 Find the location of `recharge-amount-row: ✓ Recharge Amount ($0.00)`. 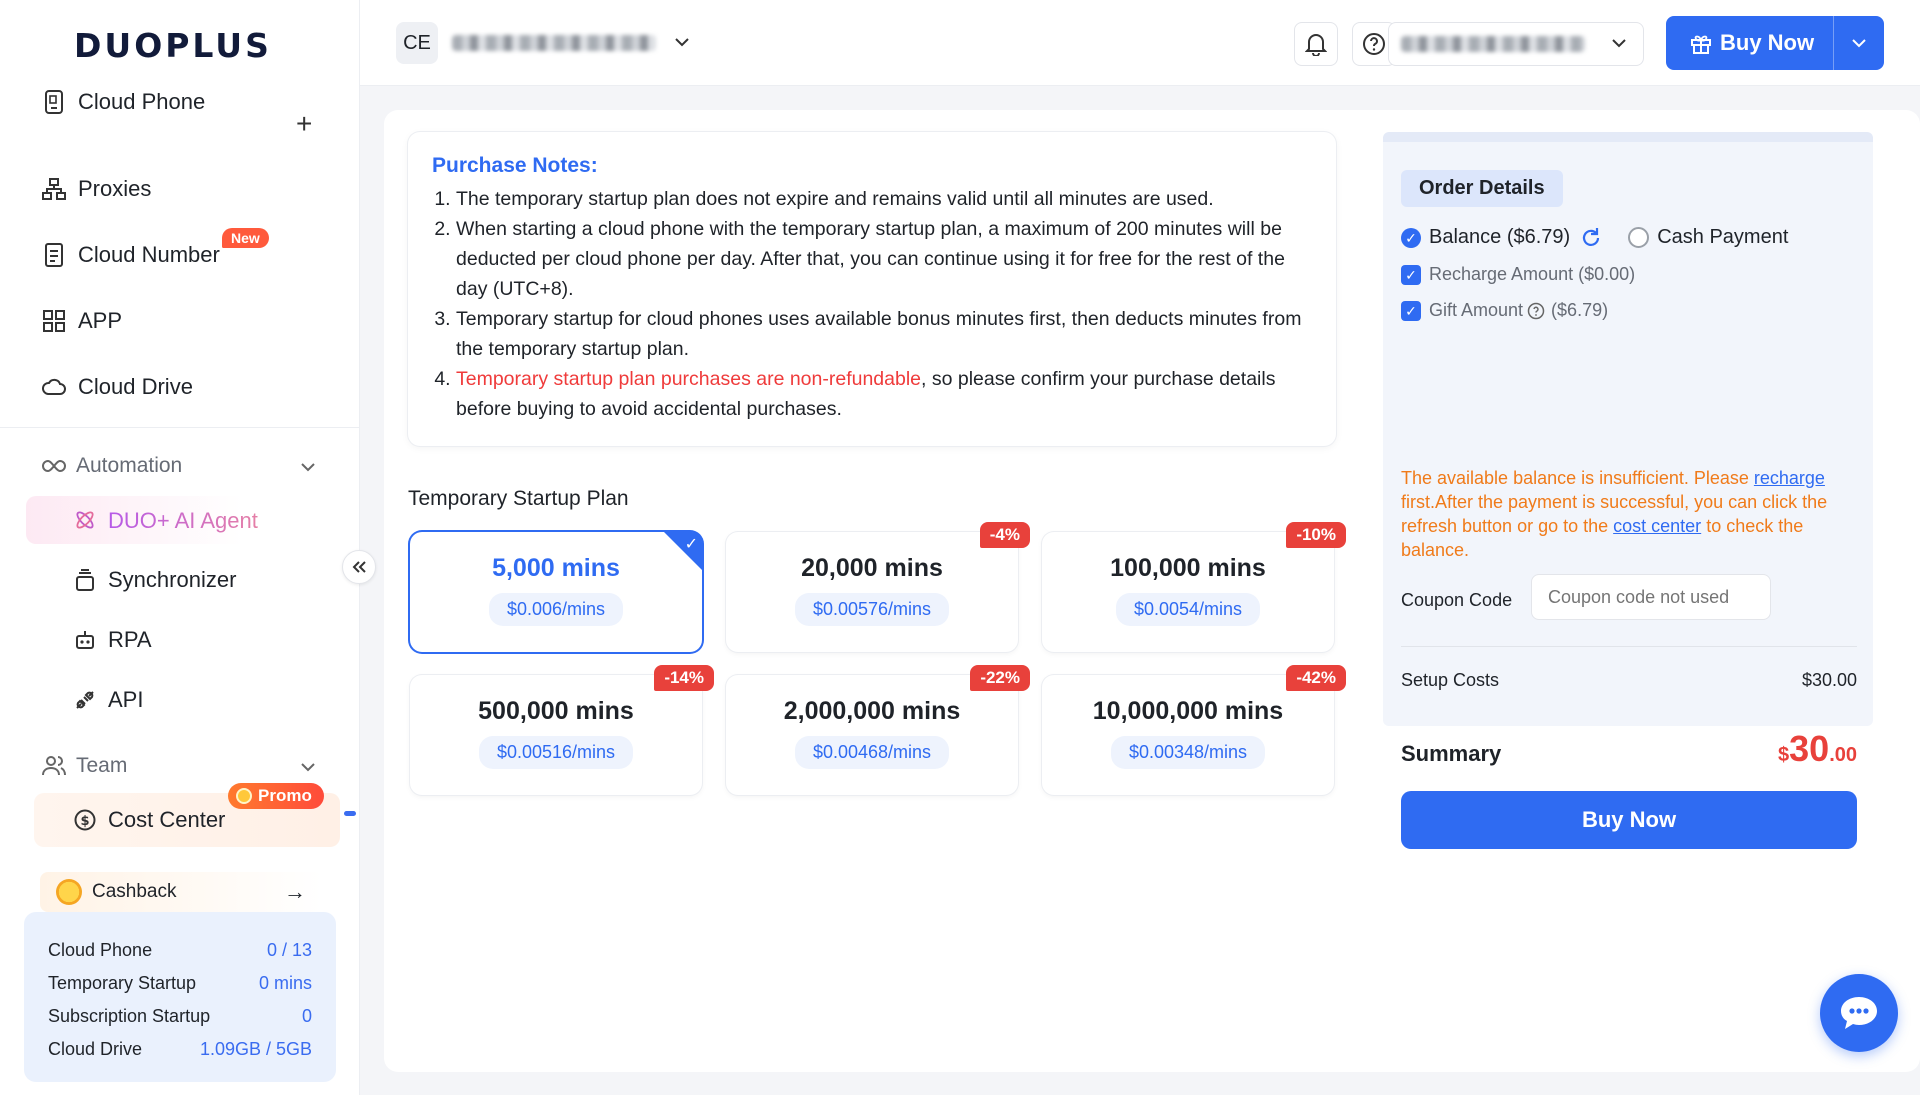

recharge-amount-row: ✓ Recharge Amount ($0.00) is located at coordinates (1518, 274).